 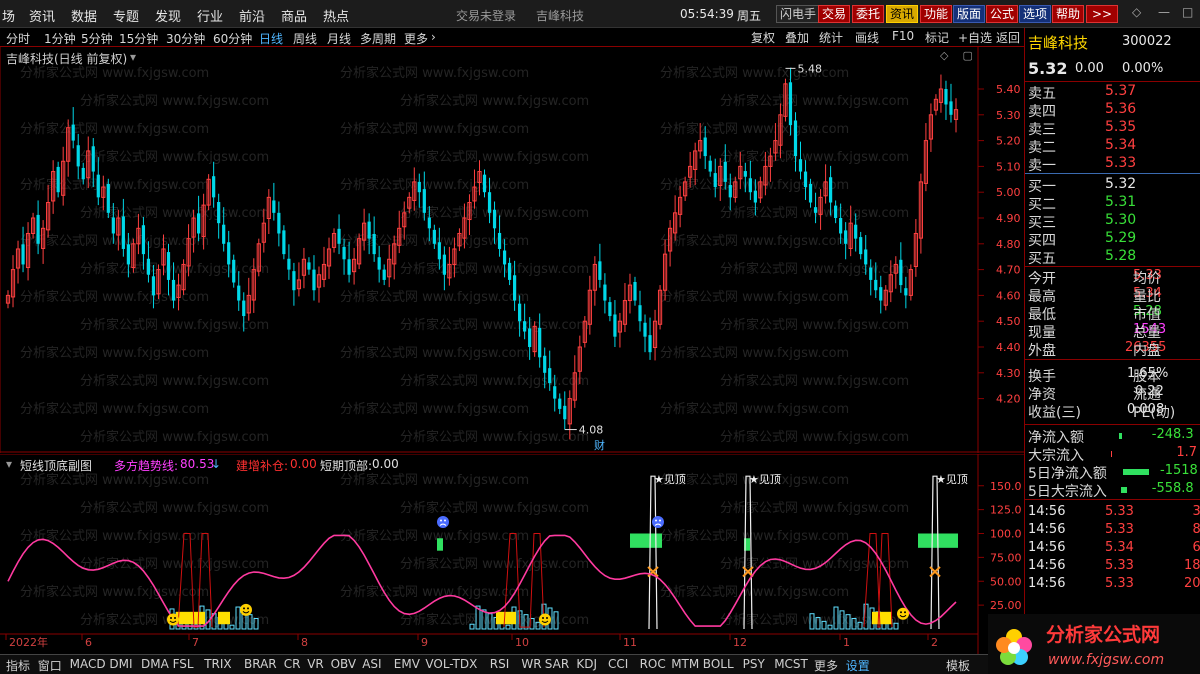 What do you see at coordinates (791, 664) in the screenshot?
I see `indicator-tab: MCST` at bounding box center [791, 664].